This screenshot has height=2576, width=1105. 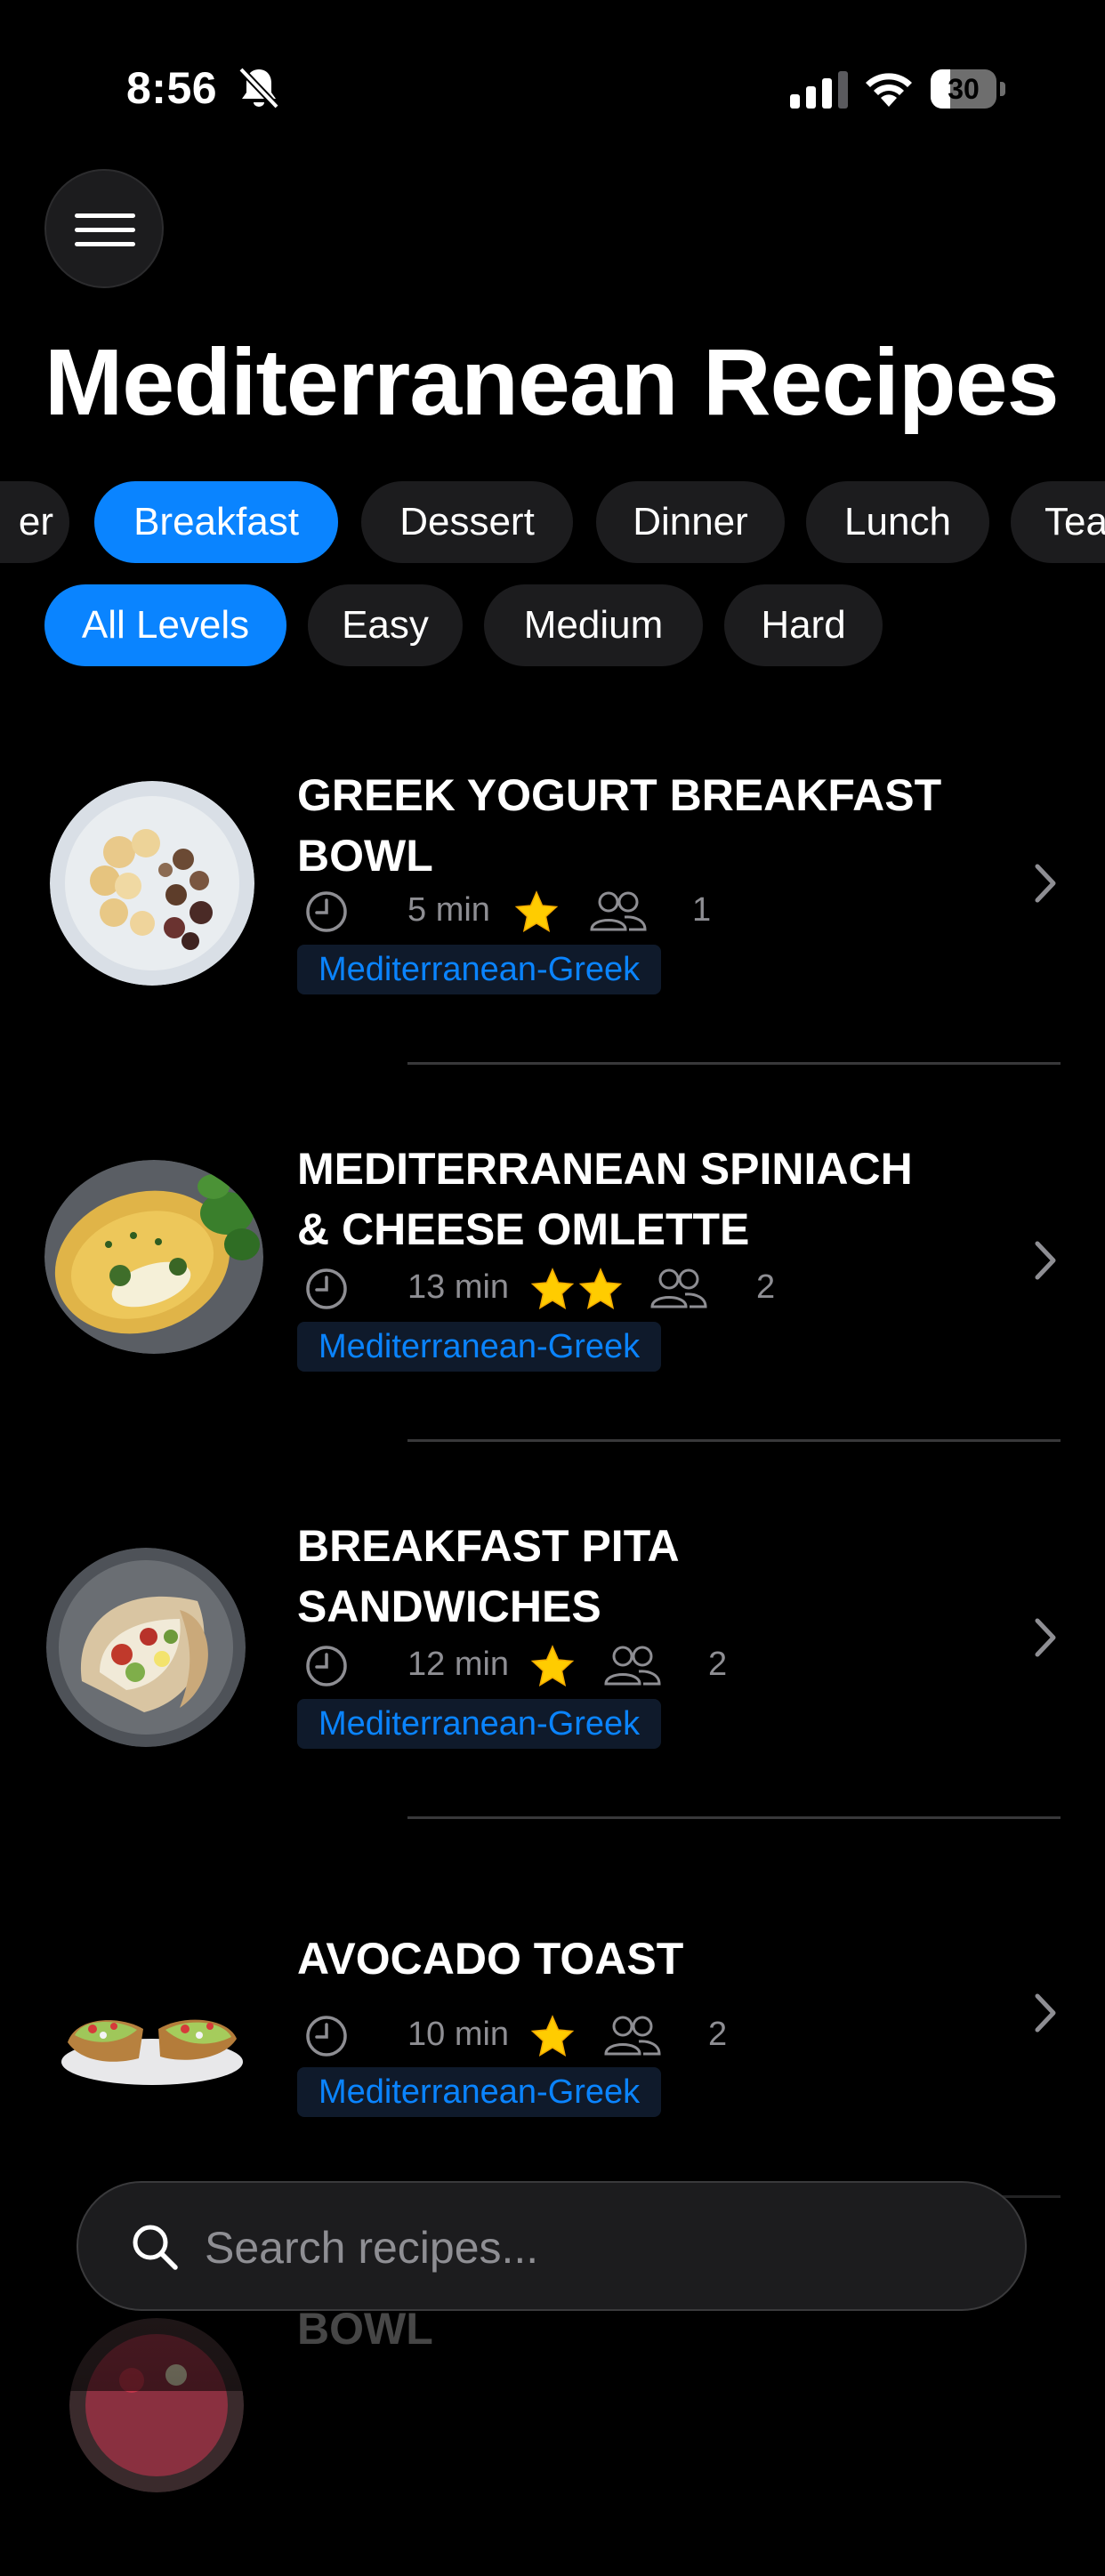 I want to click on chip-category-dinner: Dinner, so click(x=690, y=522).